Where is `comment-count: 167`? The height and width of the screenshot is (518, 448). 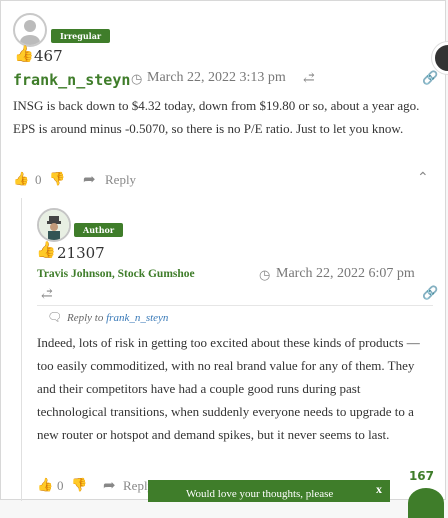
comment-count: 167 is located at coordinates (421, 476).